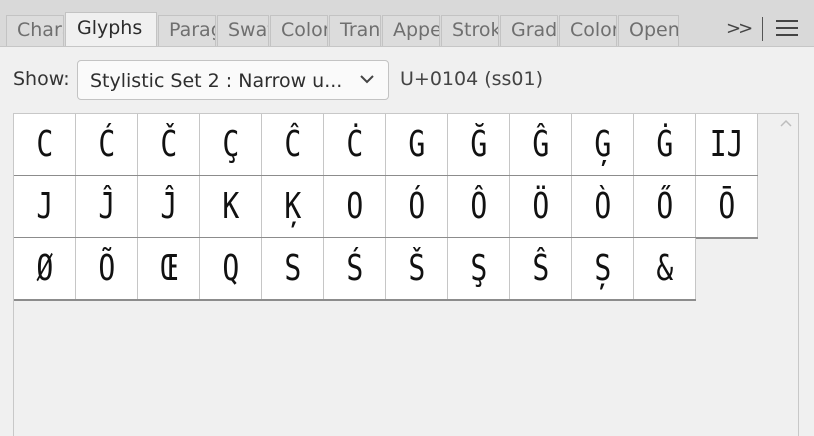 This screenshot has width=814, height=436. I want to click on glyph-char: Ò, so click(602, 206).